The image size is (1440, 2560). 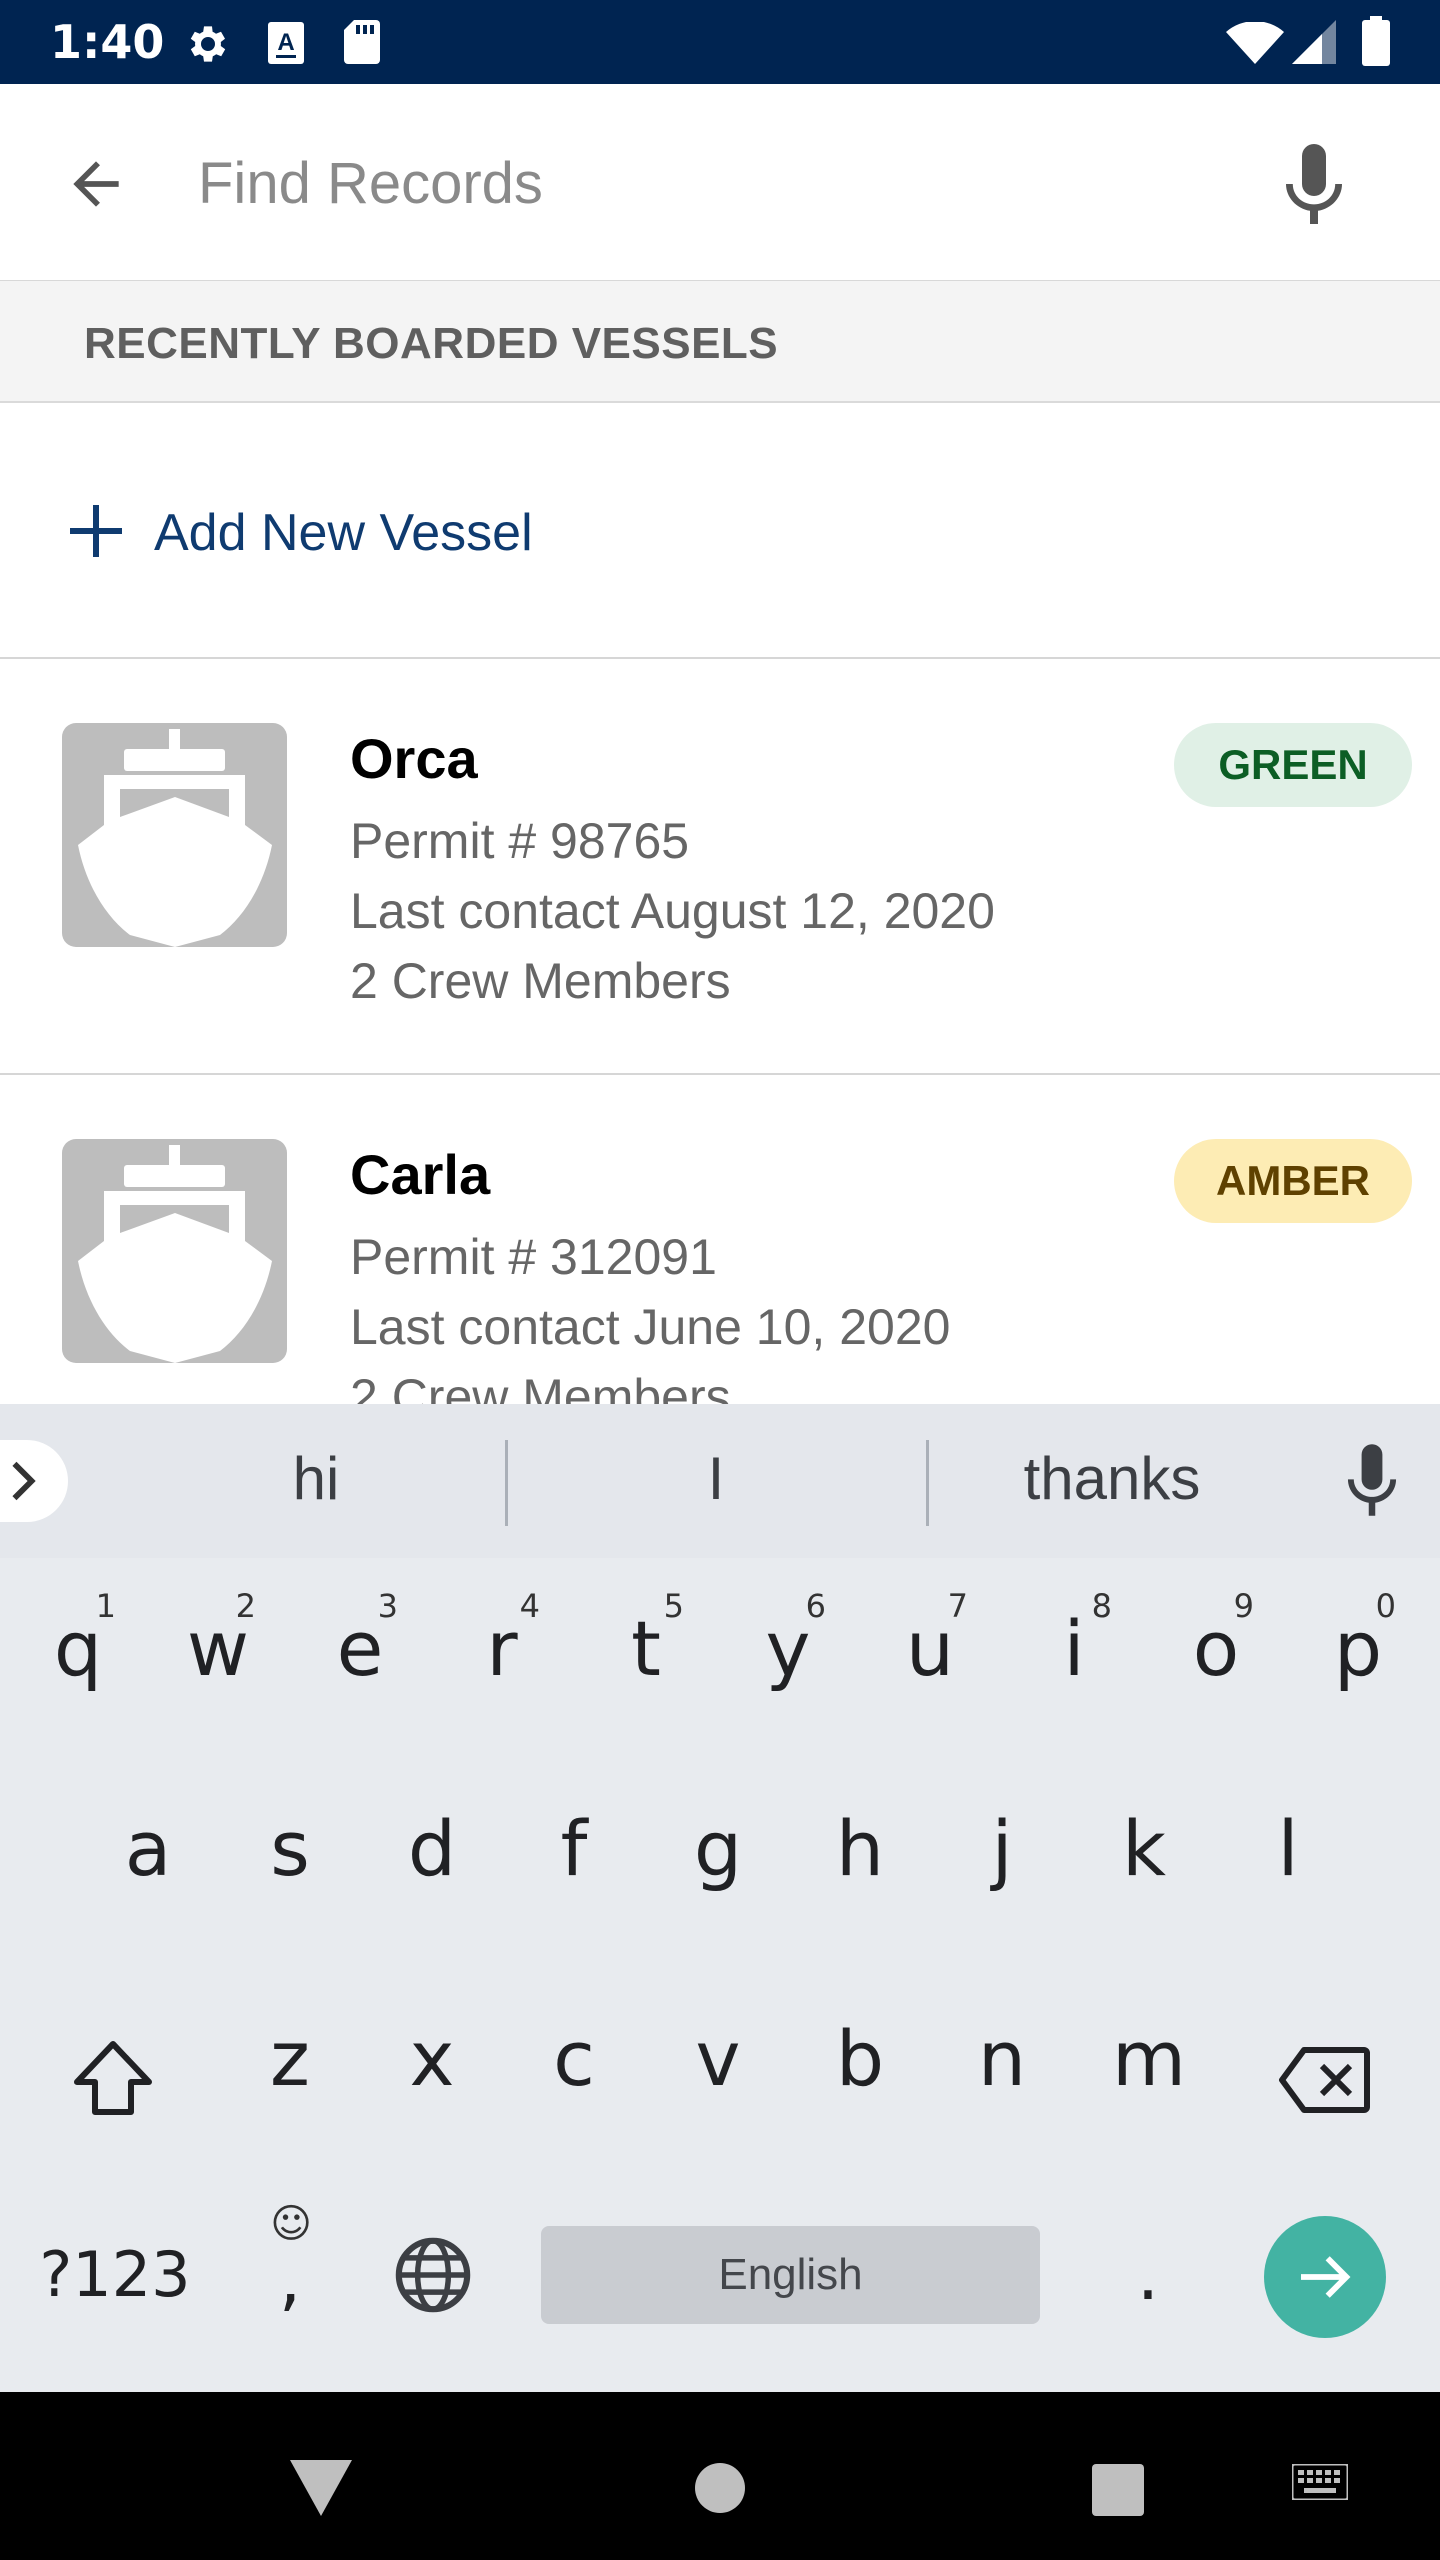 I want to click on key-y: y6, so click(x=788, y=1641).